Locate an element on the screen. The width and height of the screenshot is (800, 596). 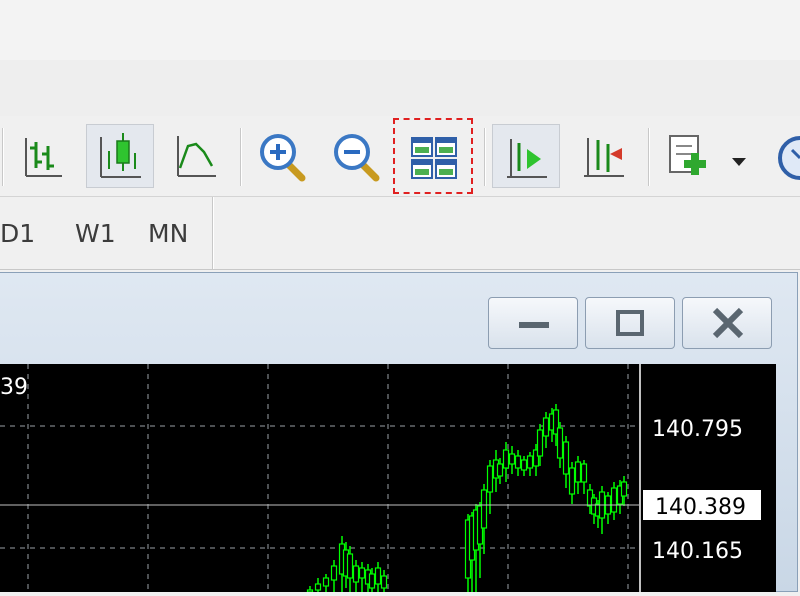
timeframe-w1: W1 is located at coordinates (95, 233).